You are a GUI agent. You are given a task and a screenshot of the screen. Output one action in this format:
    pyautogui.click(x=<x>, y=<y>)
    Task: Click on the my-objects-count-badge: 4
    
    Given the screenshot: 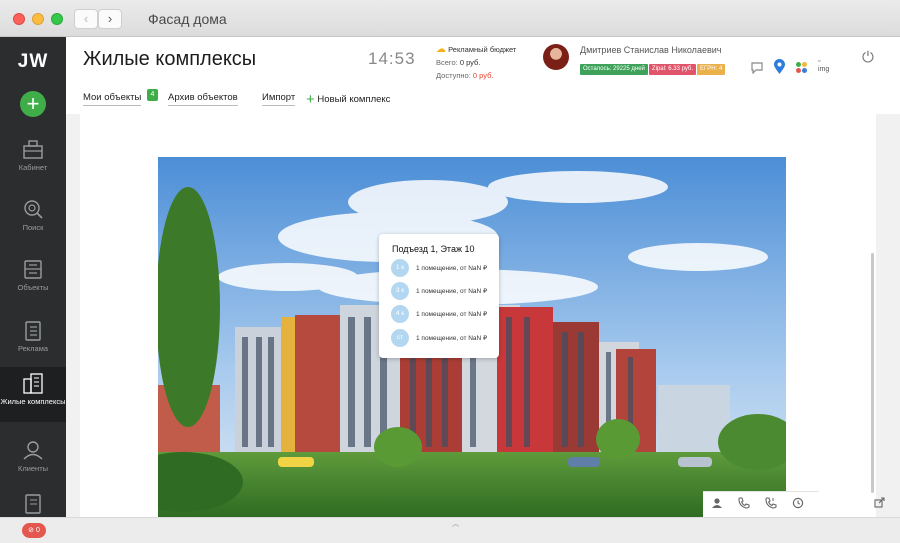 What is the action you would take?
    pyautogui.click(x=152, y=95)
    